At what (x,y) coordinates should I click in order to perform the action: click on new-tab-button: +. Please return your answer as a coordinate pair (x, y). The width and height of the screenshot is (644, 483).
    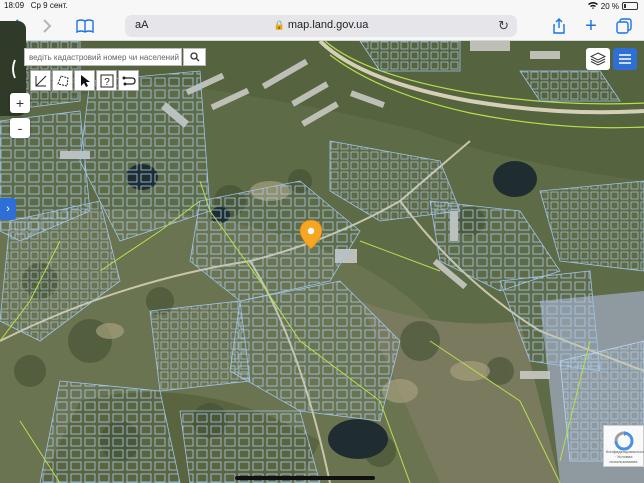
    Looking at the image, I should click on (591, 25).